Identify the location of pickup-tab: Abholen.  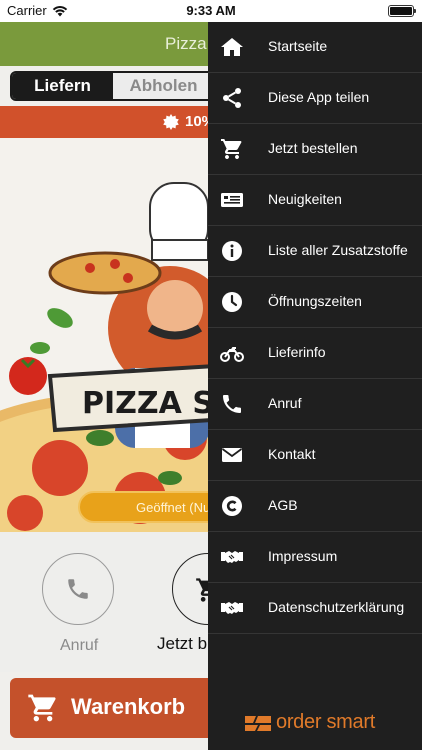
(163, 86).